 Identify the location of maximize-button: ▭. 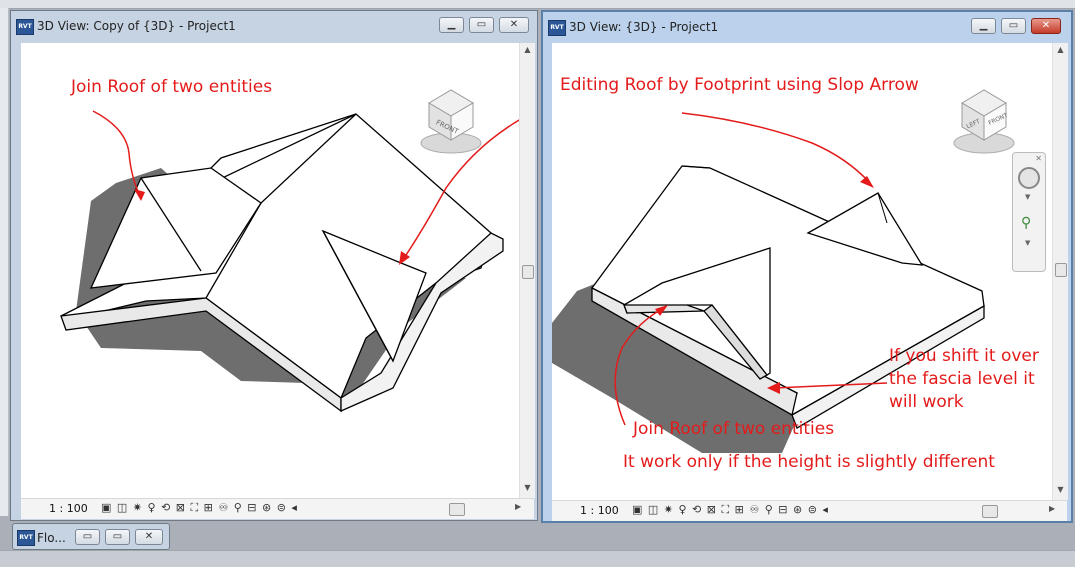
(117, 537).